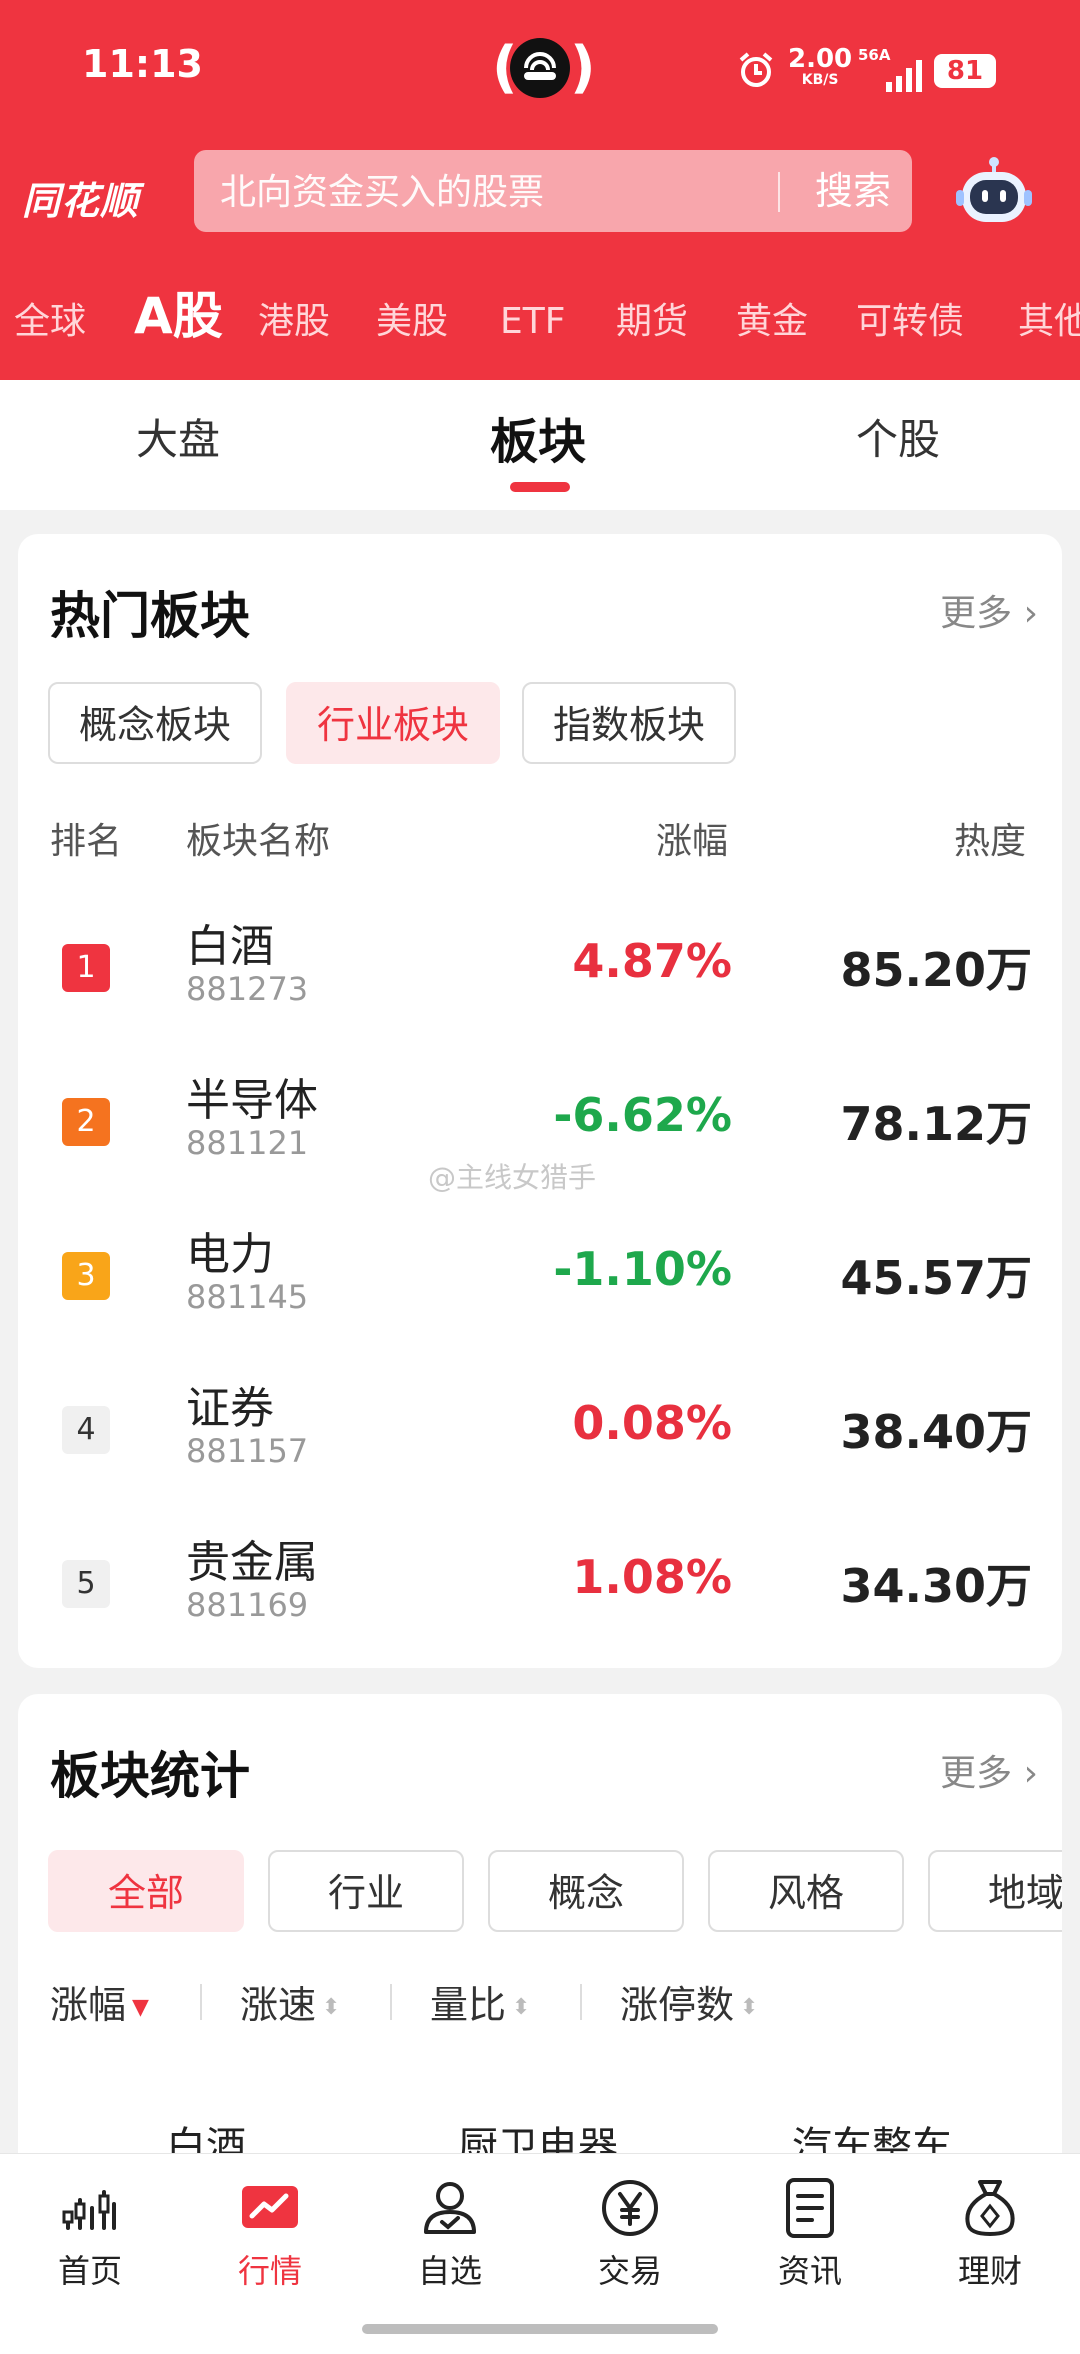 The width and height of the screenshot is (1080, 2354). I want to click on sector-stats-title: 板块统计, so click(150, 1776).